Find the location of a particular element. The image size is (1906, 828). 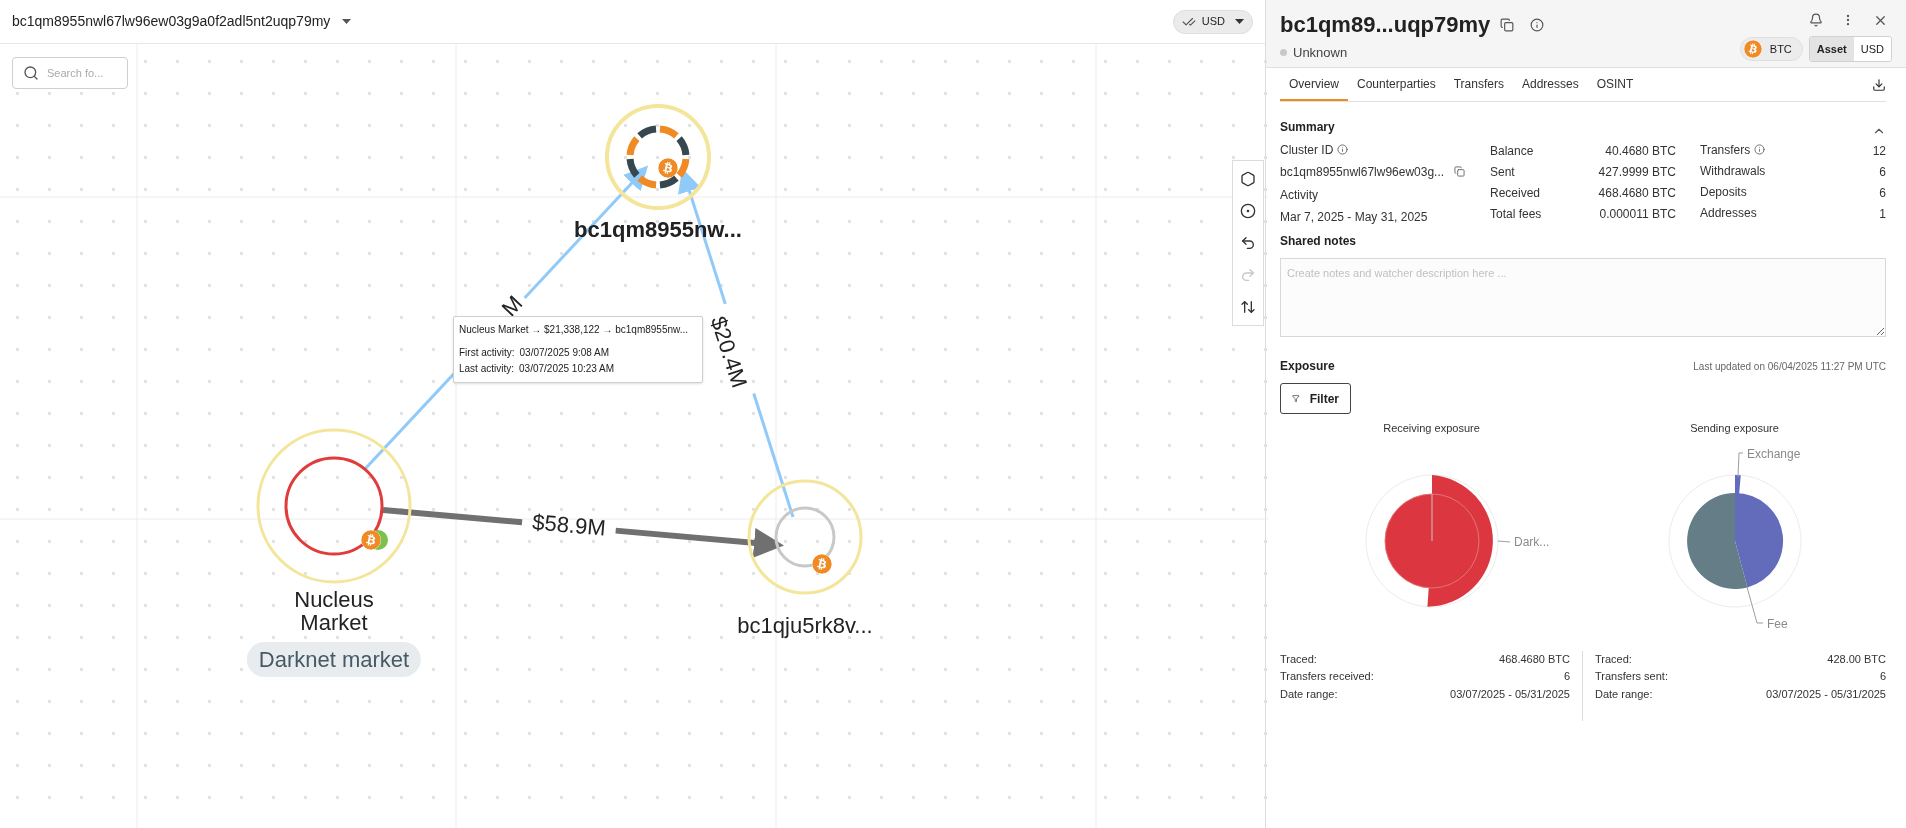

section-heading: Shared notes is located at coordinates (1319, 241).